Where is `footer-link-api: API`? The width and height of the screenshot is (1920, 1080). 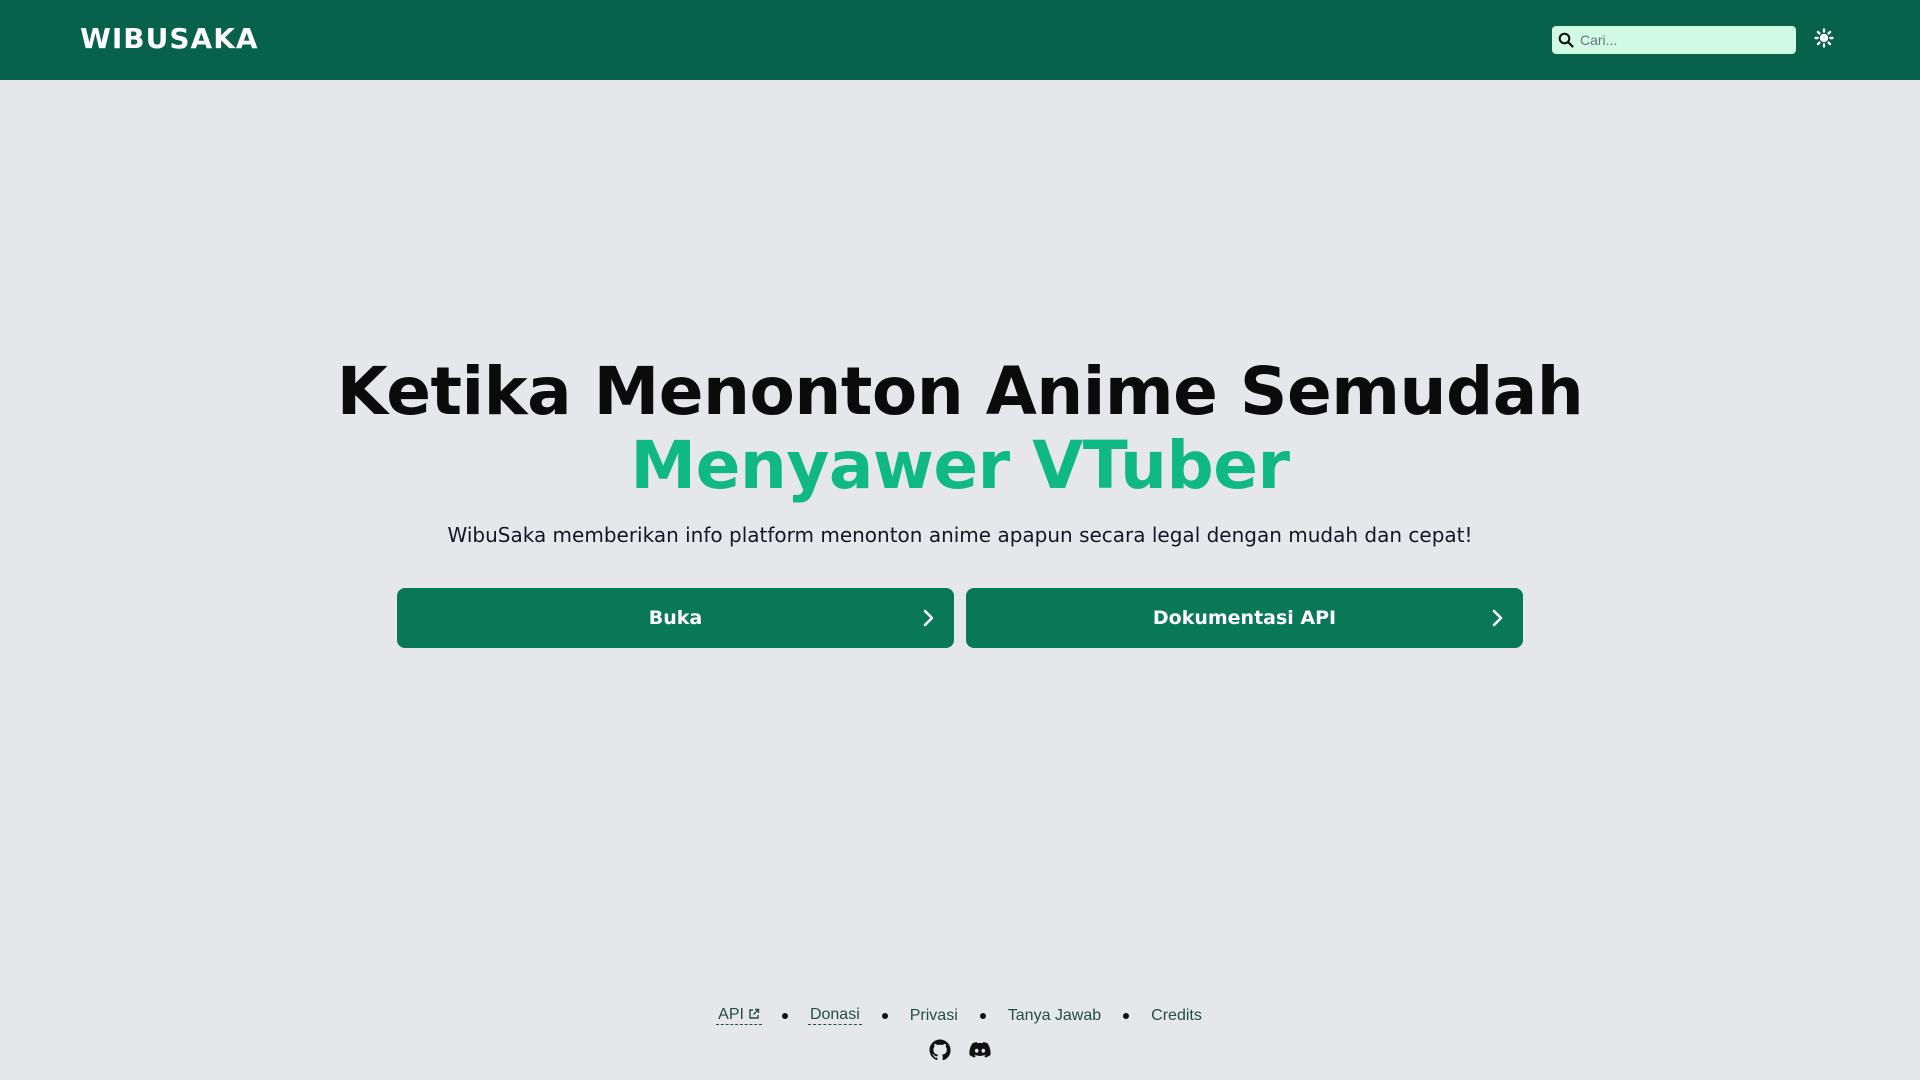 footer-link-api: API is located at coordinates (739, 1015).